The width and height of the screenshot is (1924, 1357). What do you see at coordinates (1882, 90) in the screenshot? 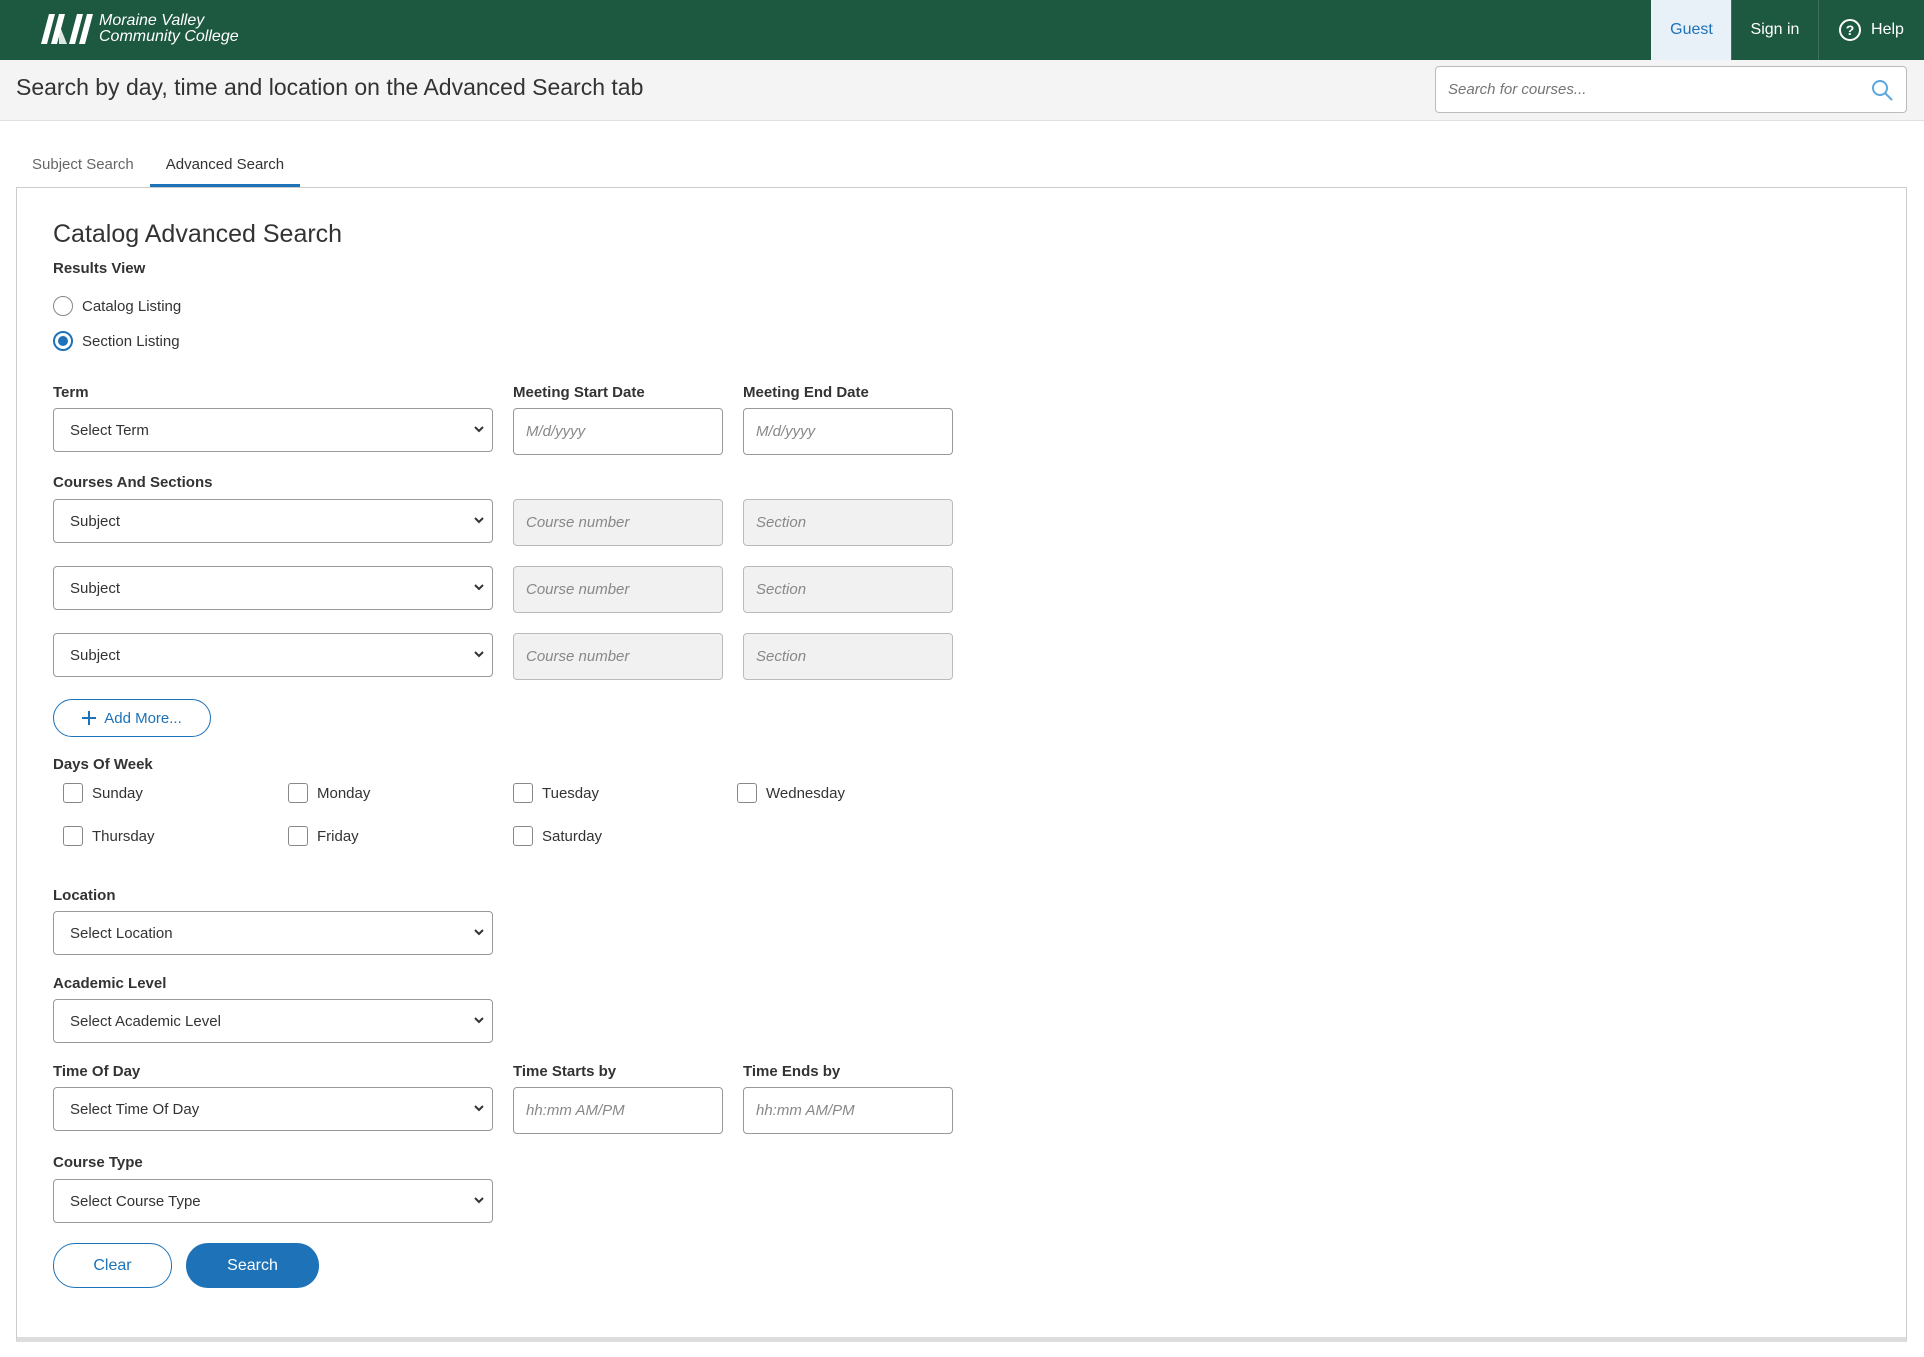
I see `search-icon` at bounding box center [1882, 90].